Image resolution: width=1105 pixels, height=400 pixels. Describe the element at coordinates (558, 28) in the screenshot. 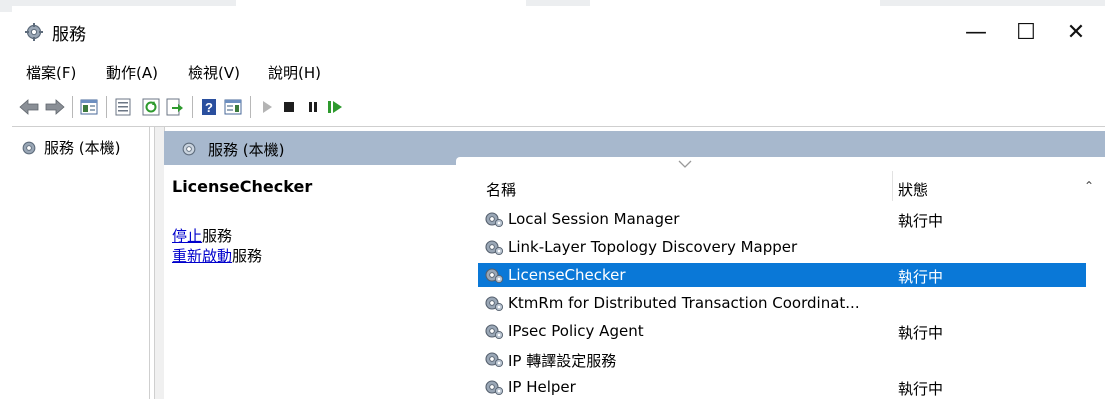

I see `title-bar: 服務 — ☐ ✕` at that location.